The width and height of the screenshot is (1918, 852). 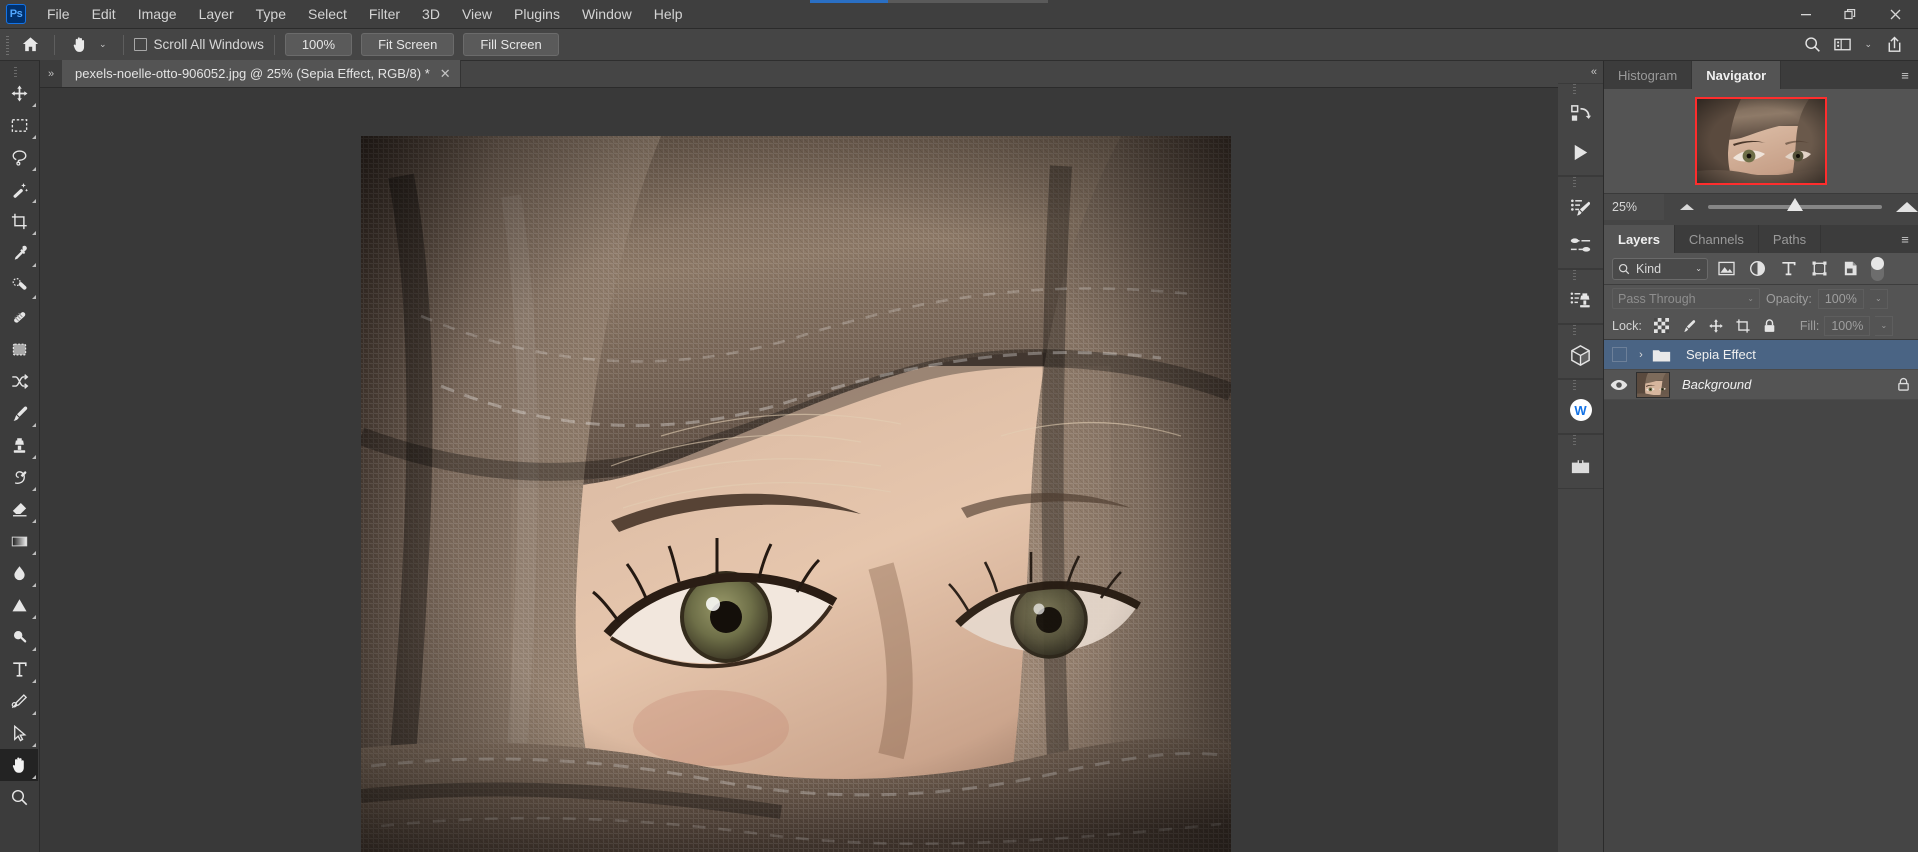 I want to click on magic-wand-tool, so click(x=19, y=189).